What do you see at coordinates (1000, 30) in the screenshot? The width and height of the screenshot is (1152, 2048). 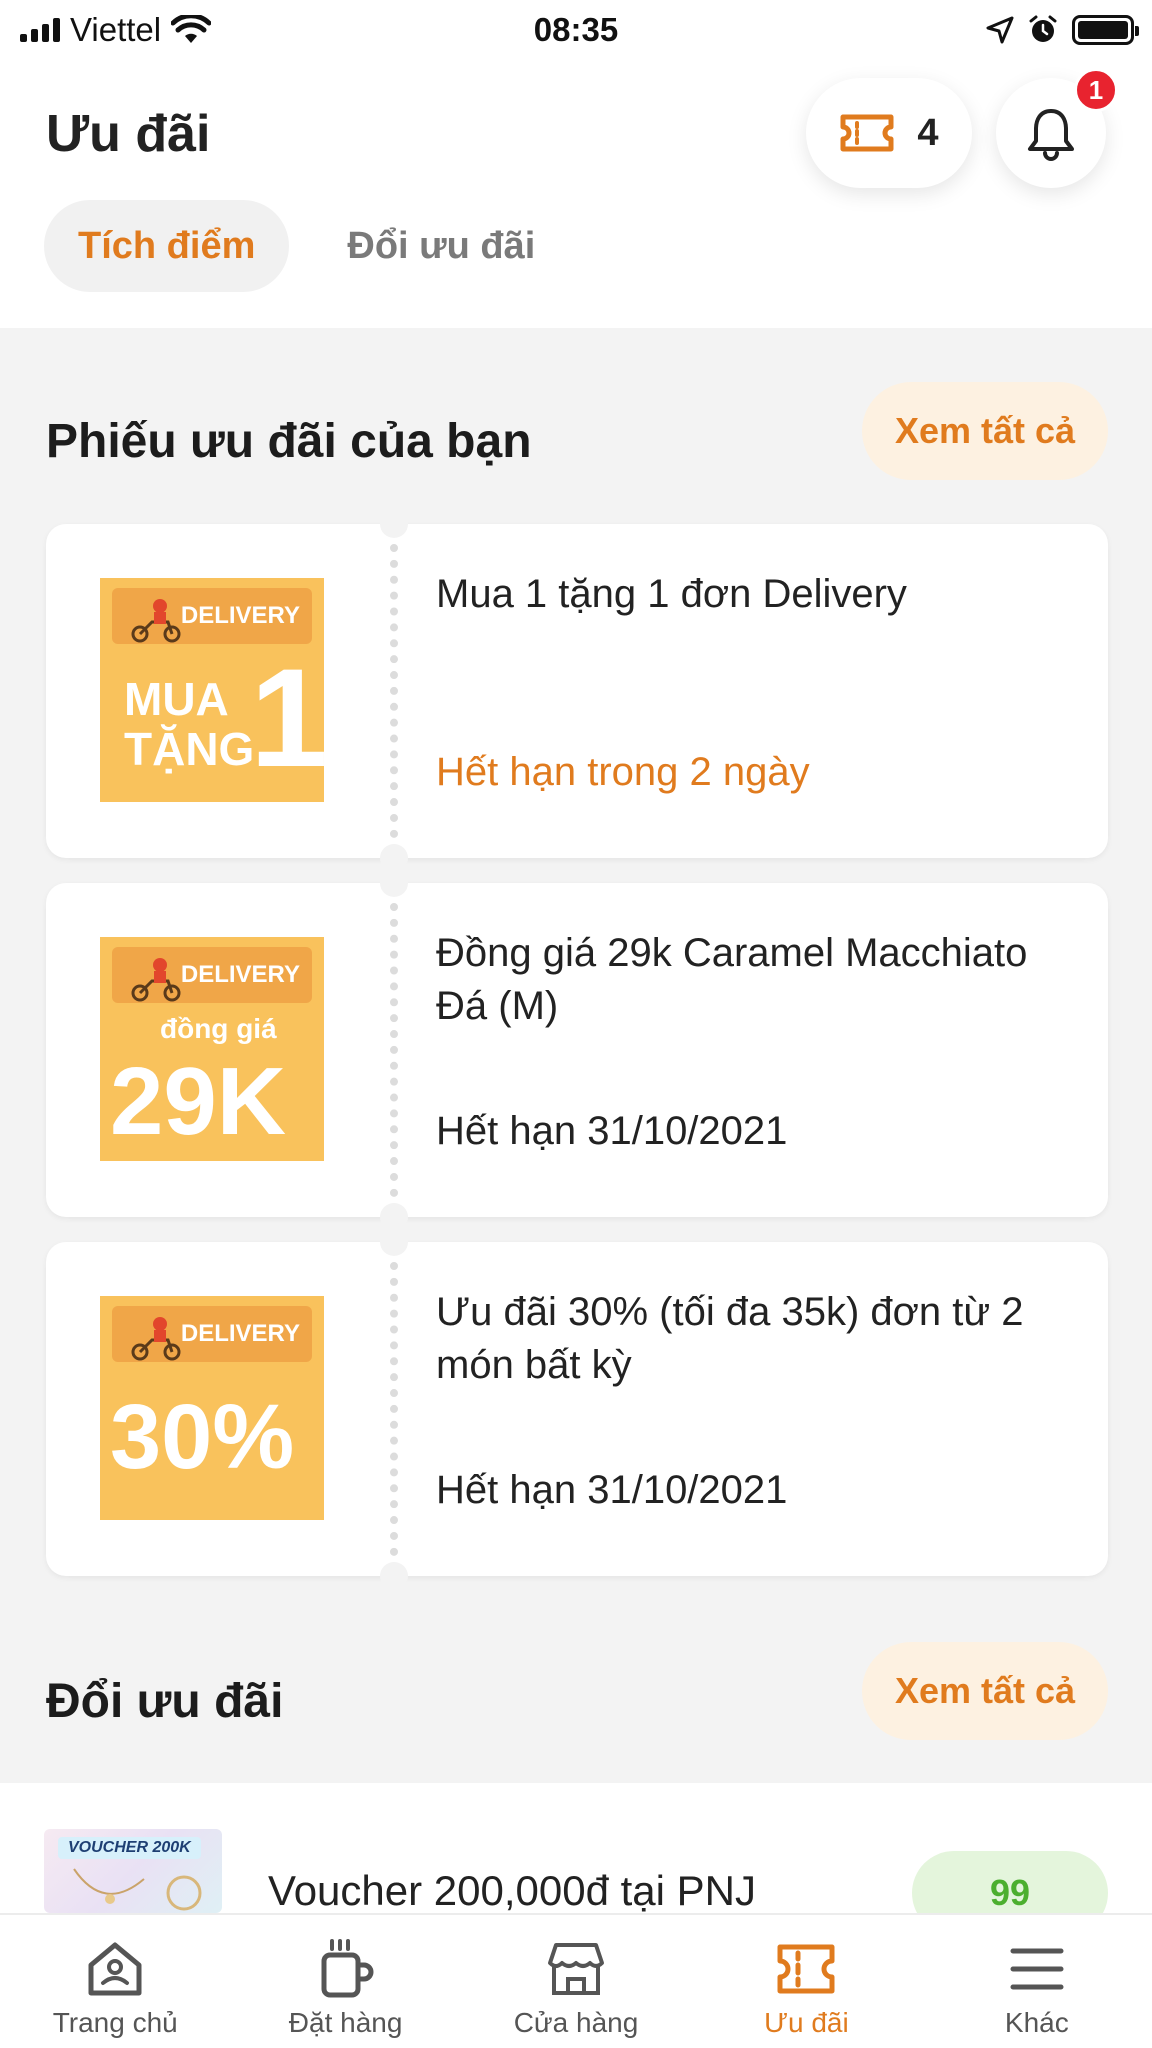 I see `location-arrow-icon` at bounding box center [1000, 30].